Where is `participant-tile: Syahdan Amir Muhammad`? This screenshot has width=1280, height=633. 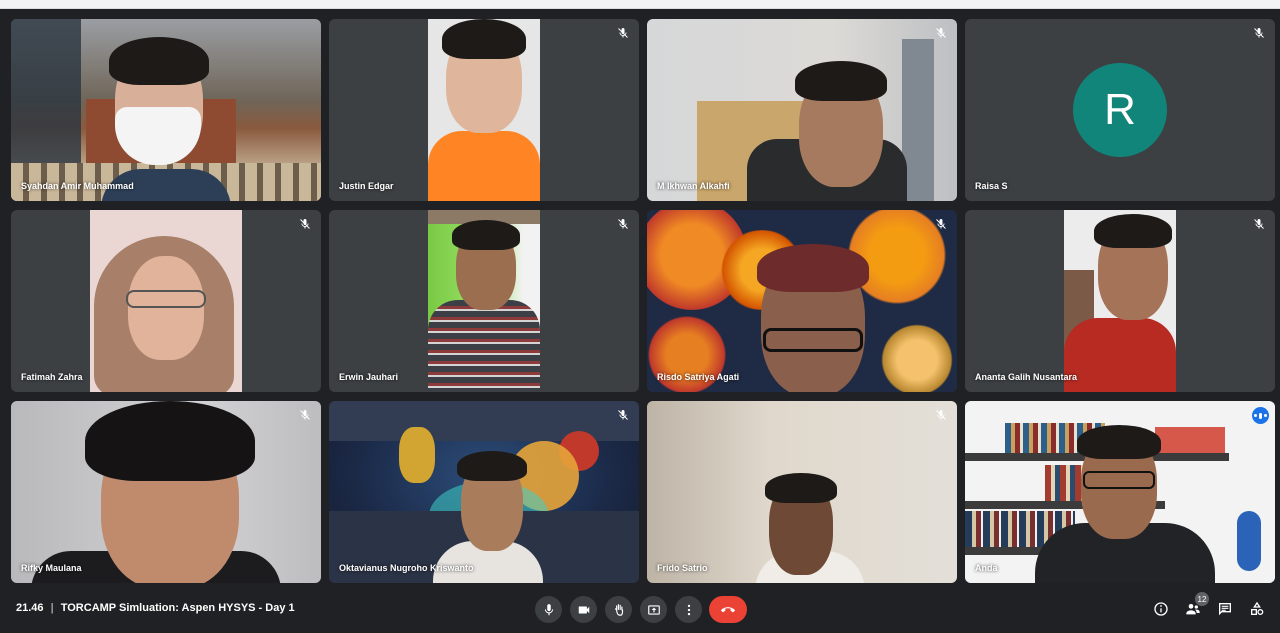
participant-tile: Syahdan Amir Muhammad is located at coordinates (166, 110).